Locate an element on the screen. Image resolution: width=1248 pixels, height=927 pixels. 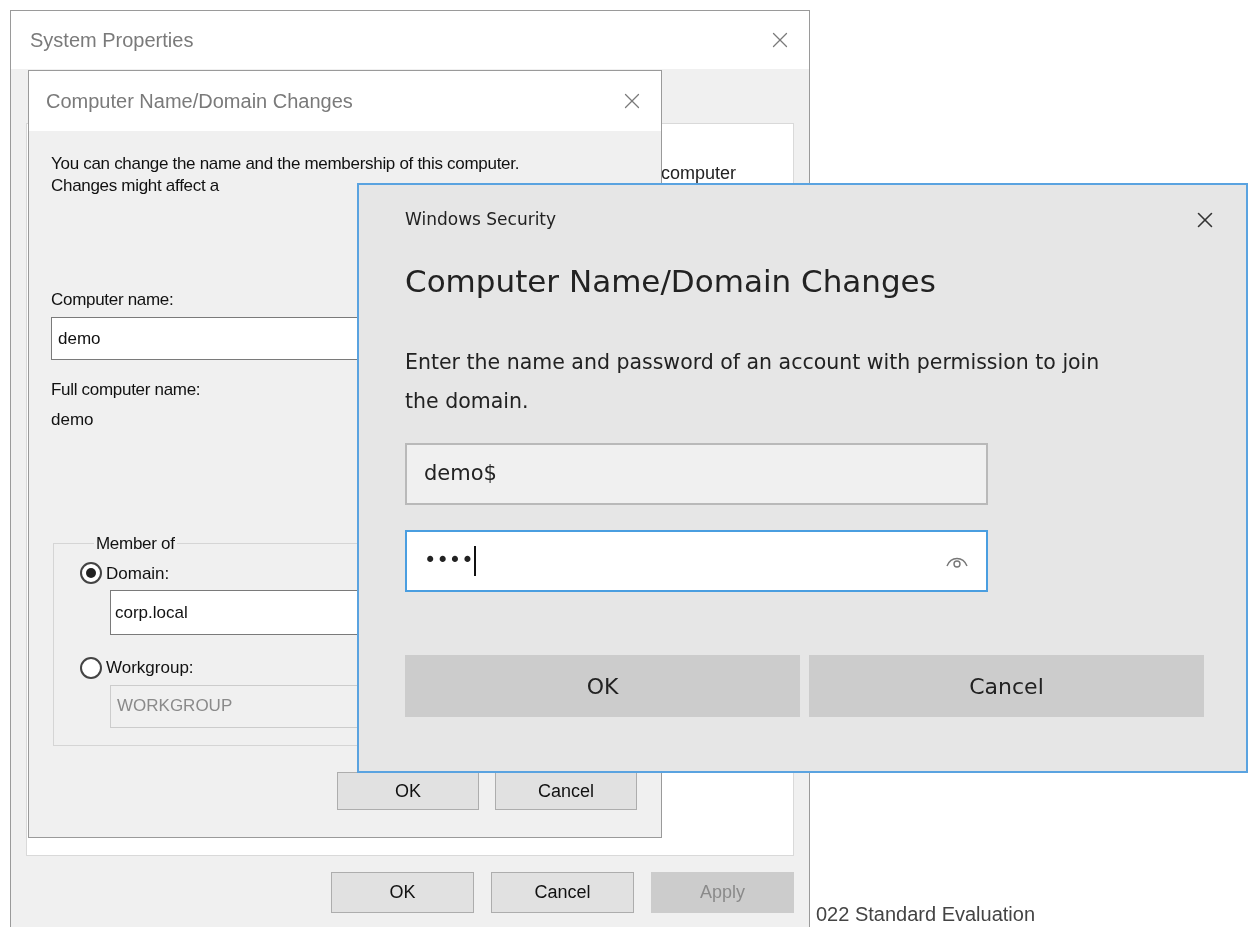
field-label: Computer name: is located at coordinates (112, 300).